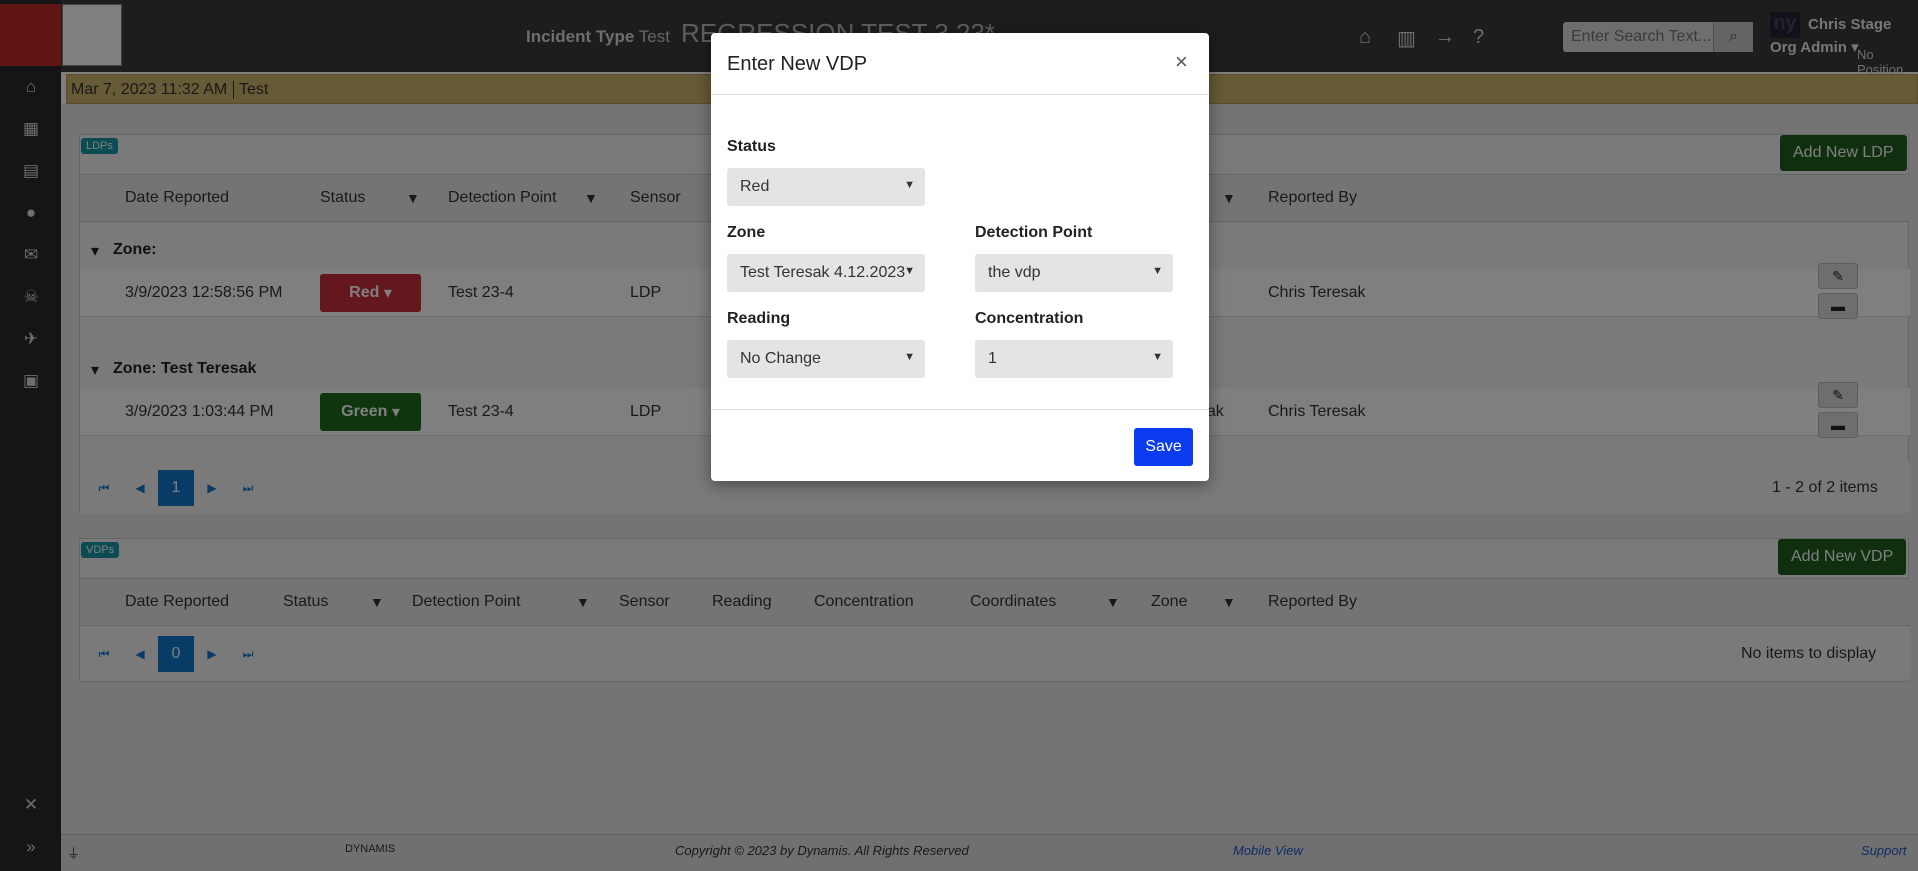 This screenshot has height=871, width=1918. I want to click on reading-label: Reading, so click(759, 318).